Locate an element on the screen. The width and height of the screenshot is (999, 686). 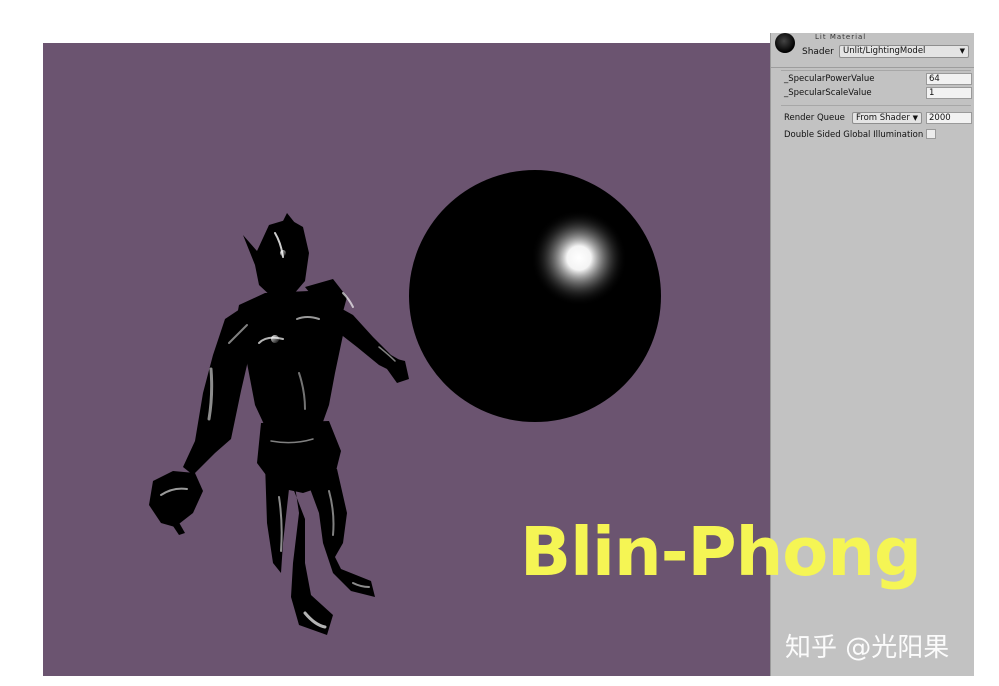
render-queue-row: Render Queue From Shader ▼ 2000 is located at coordinates (878, 118).